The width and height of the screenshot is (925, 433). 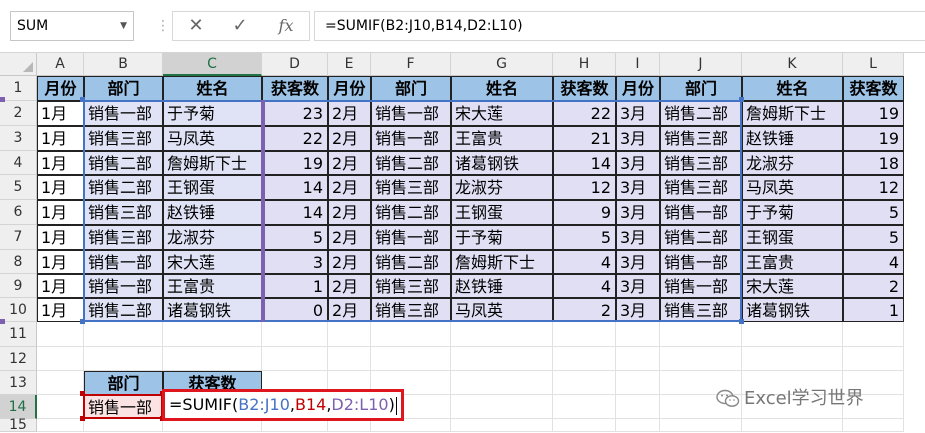 What do you see at coordinates (584, 64) in the screenshot?
I see `column-header-h: H` at bounding box center [584, 64].